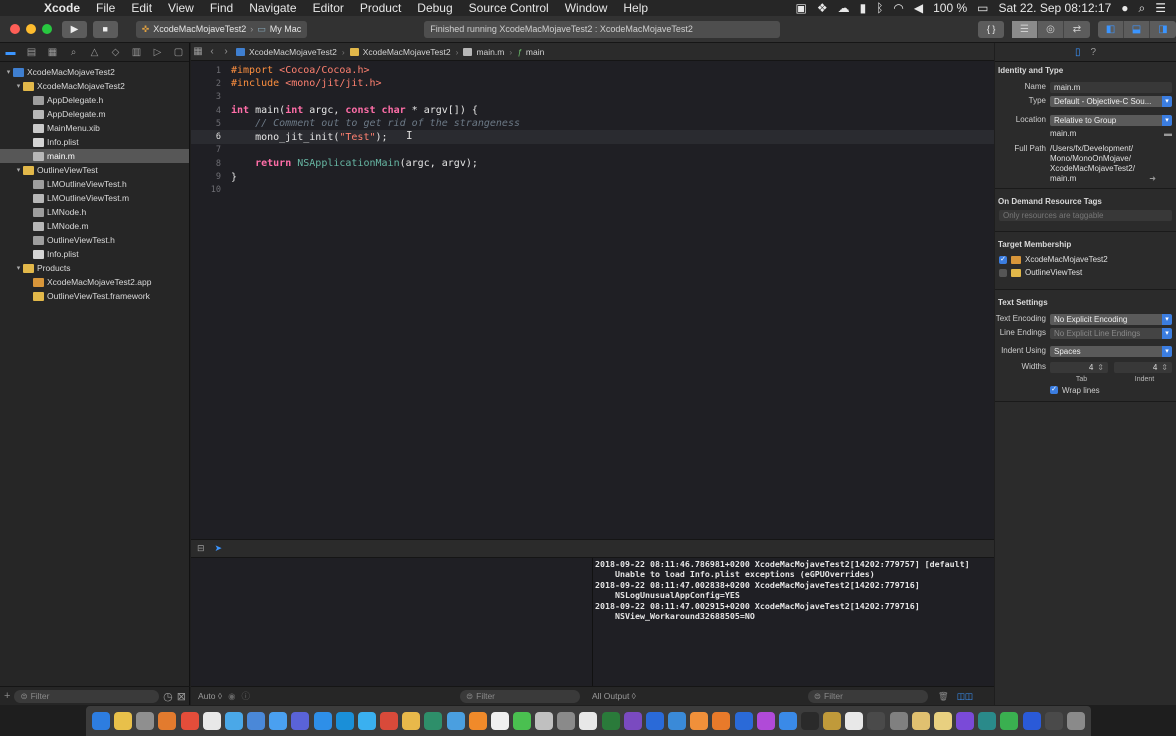  What do you see at coordinates (94, 282) in the screenshot?
I see `navigator-item-xcodemacmojavetest2-app: XcodeMacMojaveTest2.app` at bounding box center [94, 282].